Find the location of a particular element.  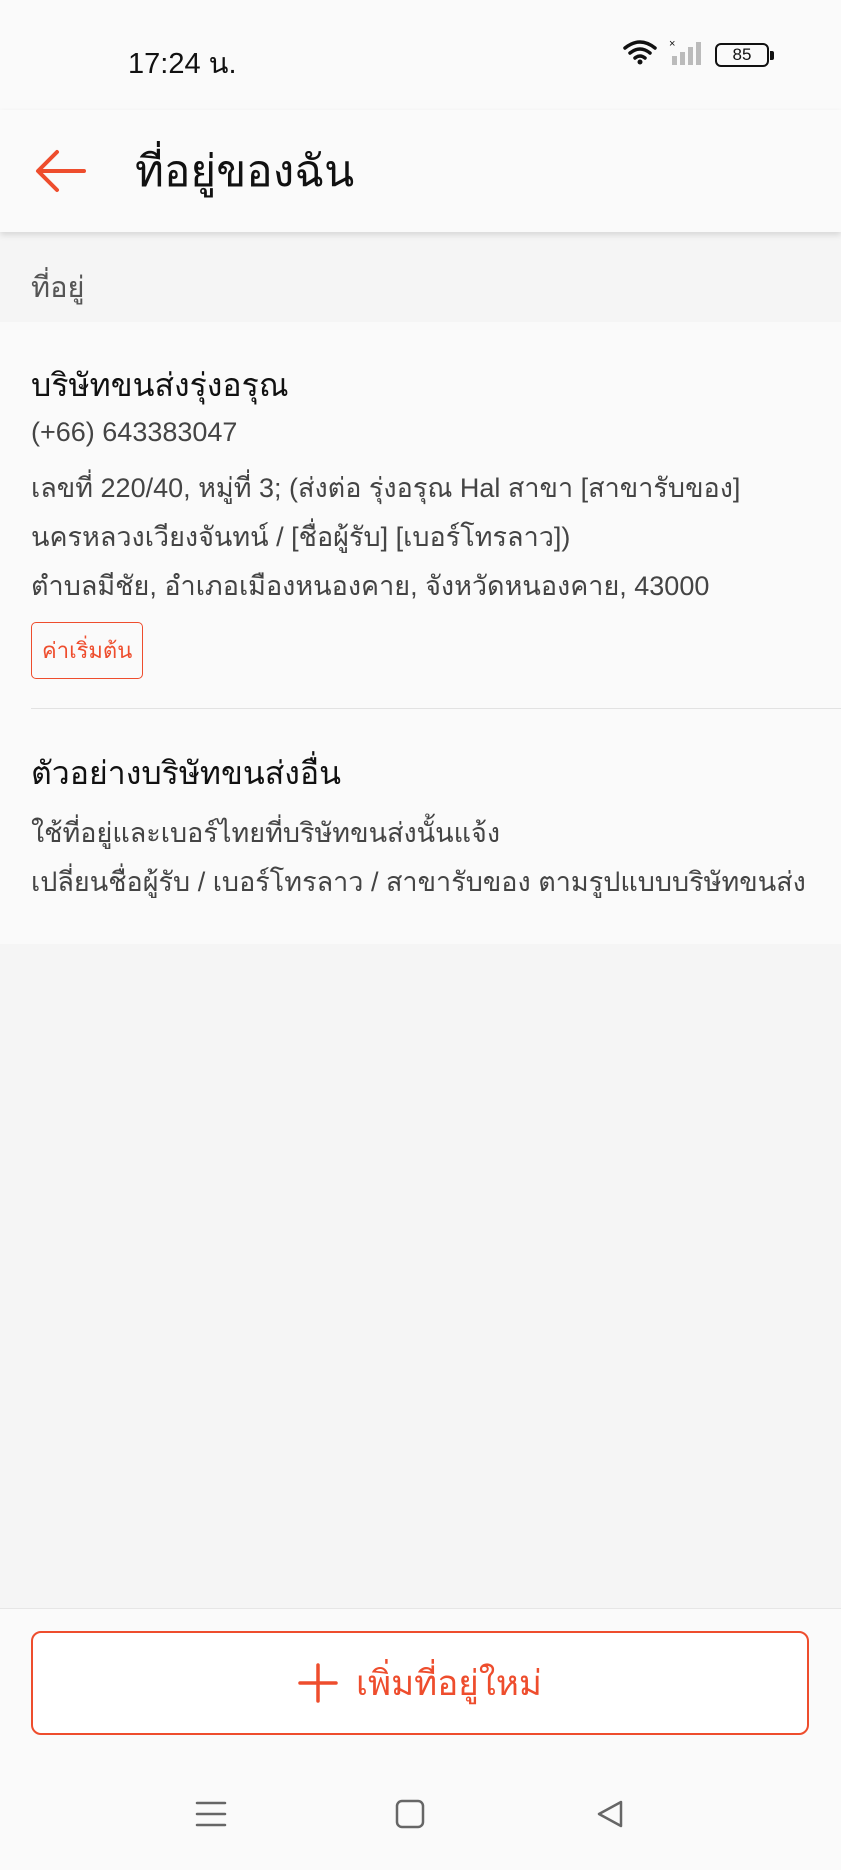

status-time: 17:24 น. is located at coordinates (182, 64).